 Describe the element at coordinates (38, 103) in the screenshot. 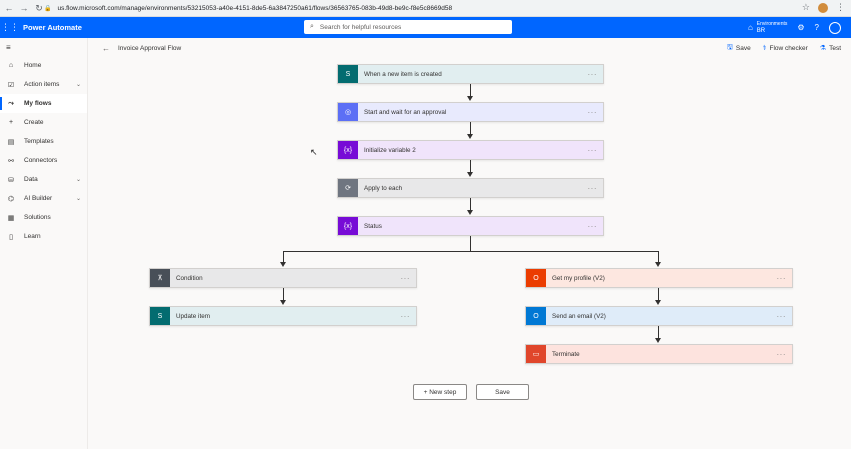

I see `sidebar-item-label: My flows` at that location.